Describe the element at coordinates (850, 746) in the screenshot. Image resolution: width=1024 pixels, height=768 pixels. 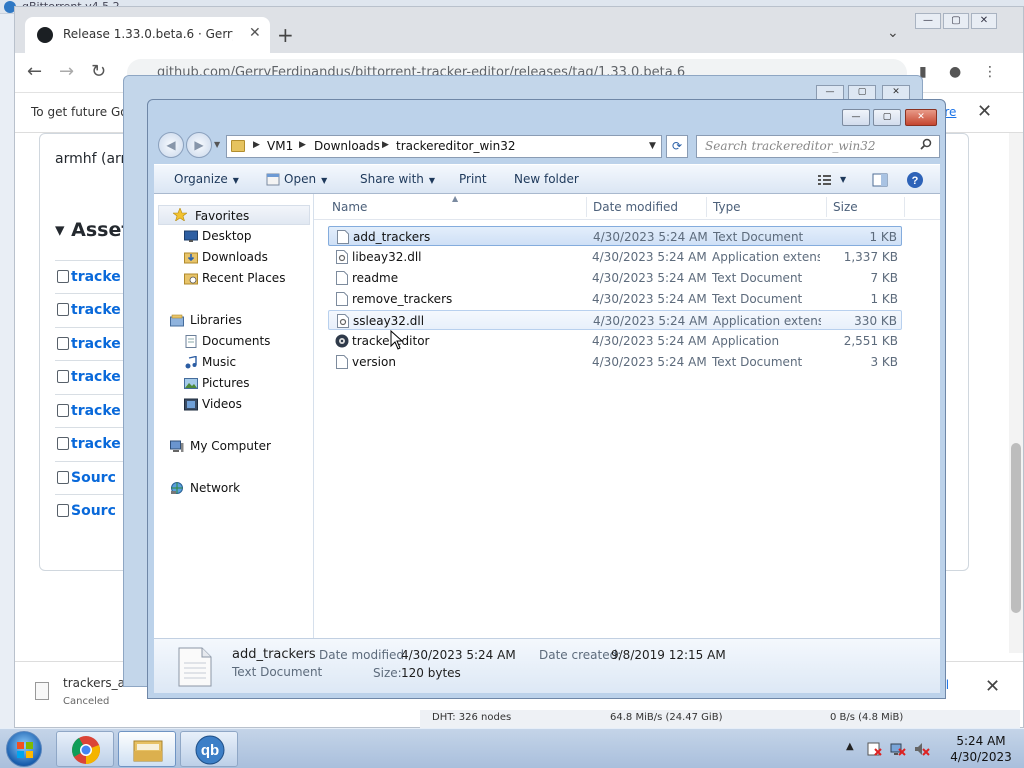
I see `show-hidden-icons-icon: ▲` at that location.